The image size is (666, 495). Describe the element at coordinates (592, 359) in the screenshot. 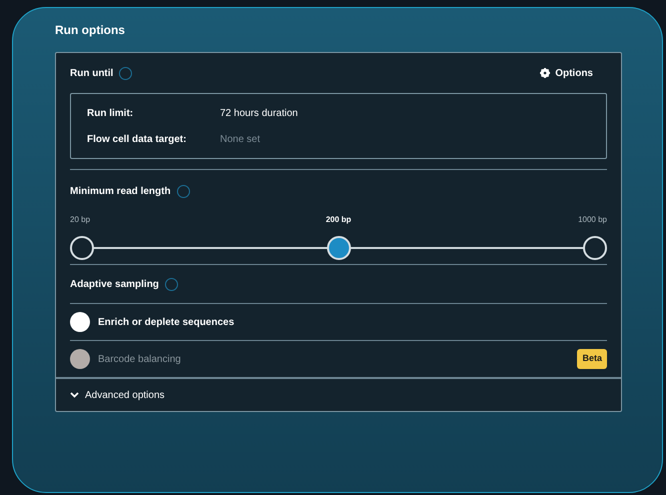

I see `beta-badge: Beta` at that location.